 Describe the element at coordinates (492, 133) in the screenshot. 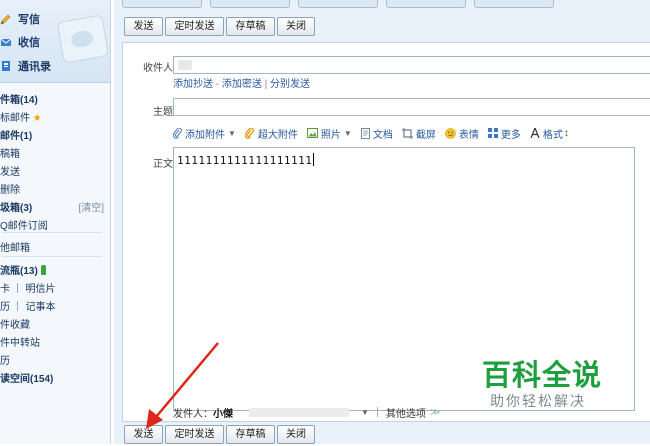

I see `grid-icon` at that location.